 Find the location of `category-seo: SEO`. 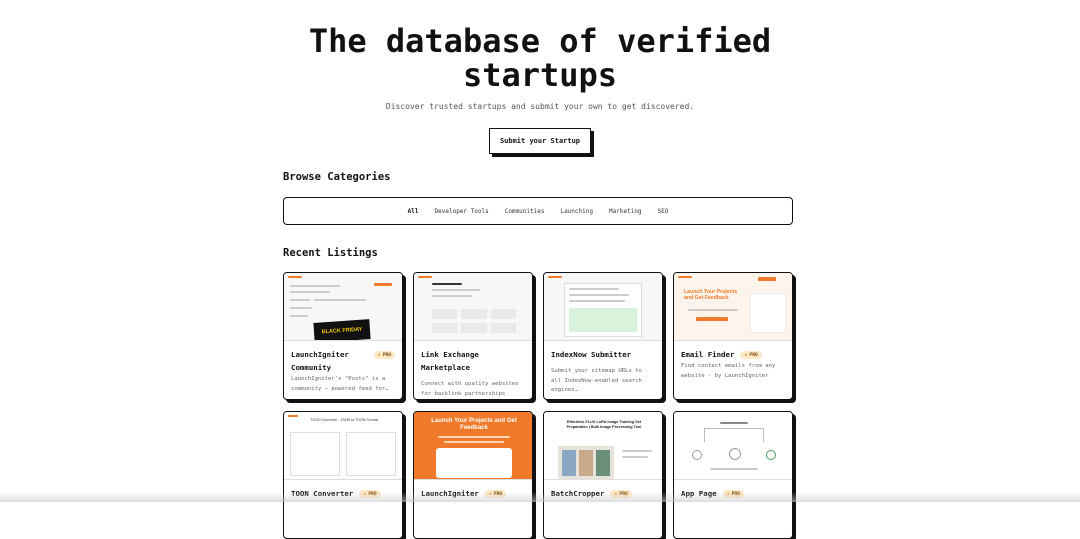

category-seo: SEO is located at coordinates (662, 211).